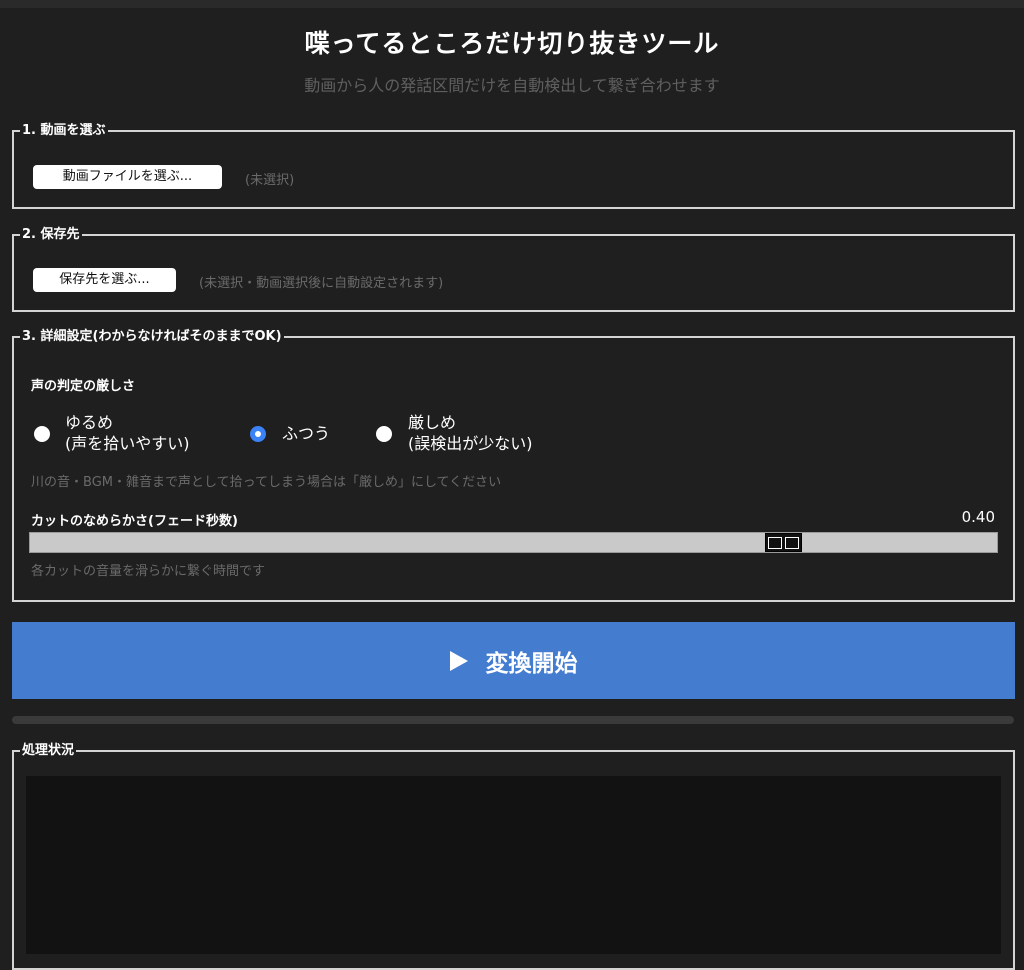 The image size is (1024, 970). What do you see at coordinates (127, 433) in the screenshot?
I see `radio-loose-label: ゆるめ (声を拾いやすい)` at bounding box center [127, 433].